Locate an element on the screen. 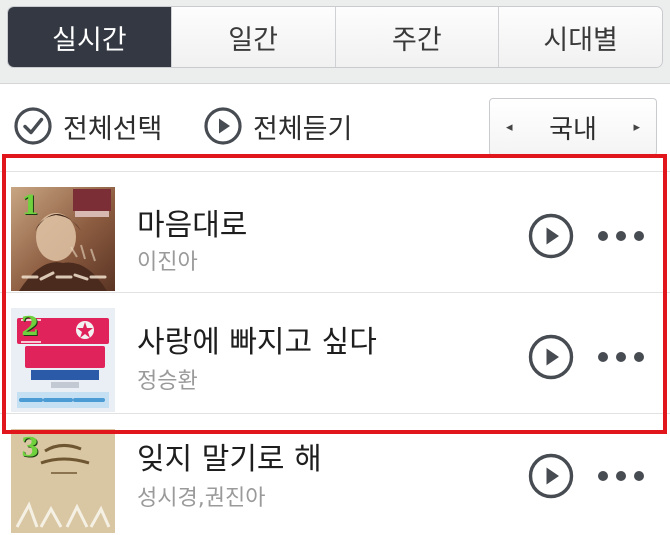  select-all-button: 전체선택 is located at coordinates (87, 126).